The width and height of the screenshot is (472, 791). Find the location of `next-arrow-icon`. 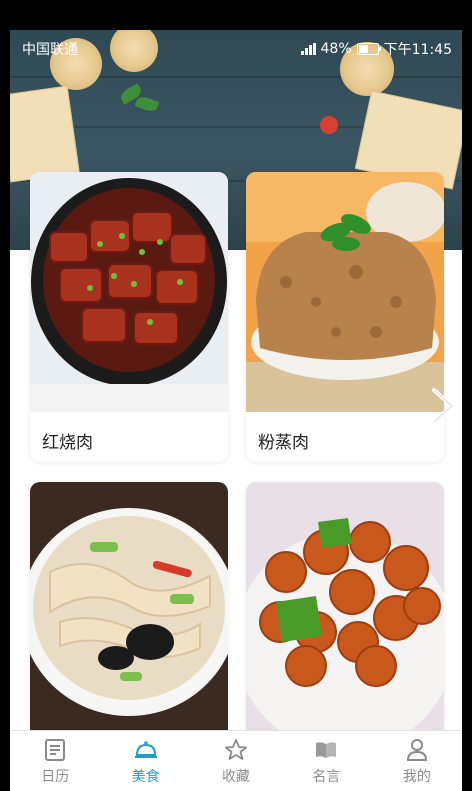

next-arrow-icon is located at coordinates (443, 406).